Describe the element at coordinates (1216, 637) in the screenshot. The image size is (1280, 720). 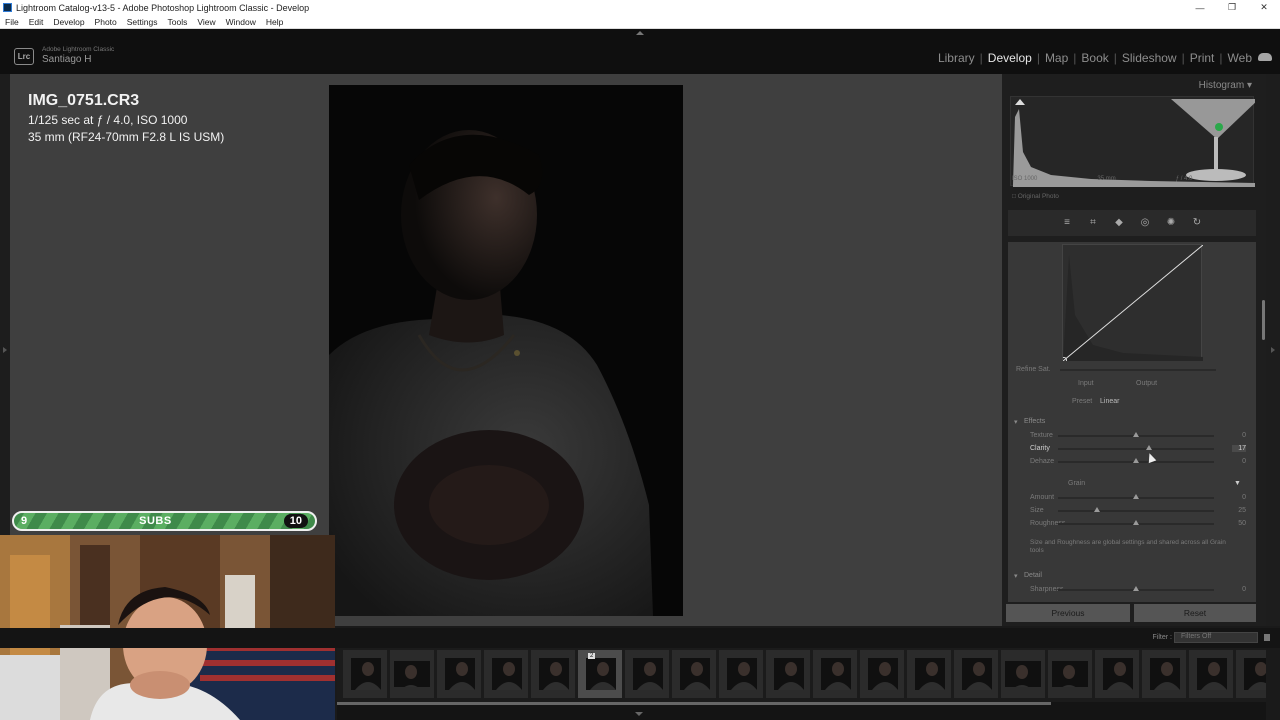
I see `filter-dropdown: Filters Off` at that location.